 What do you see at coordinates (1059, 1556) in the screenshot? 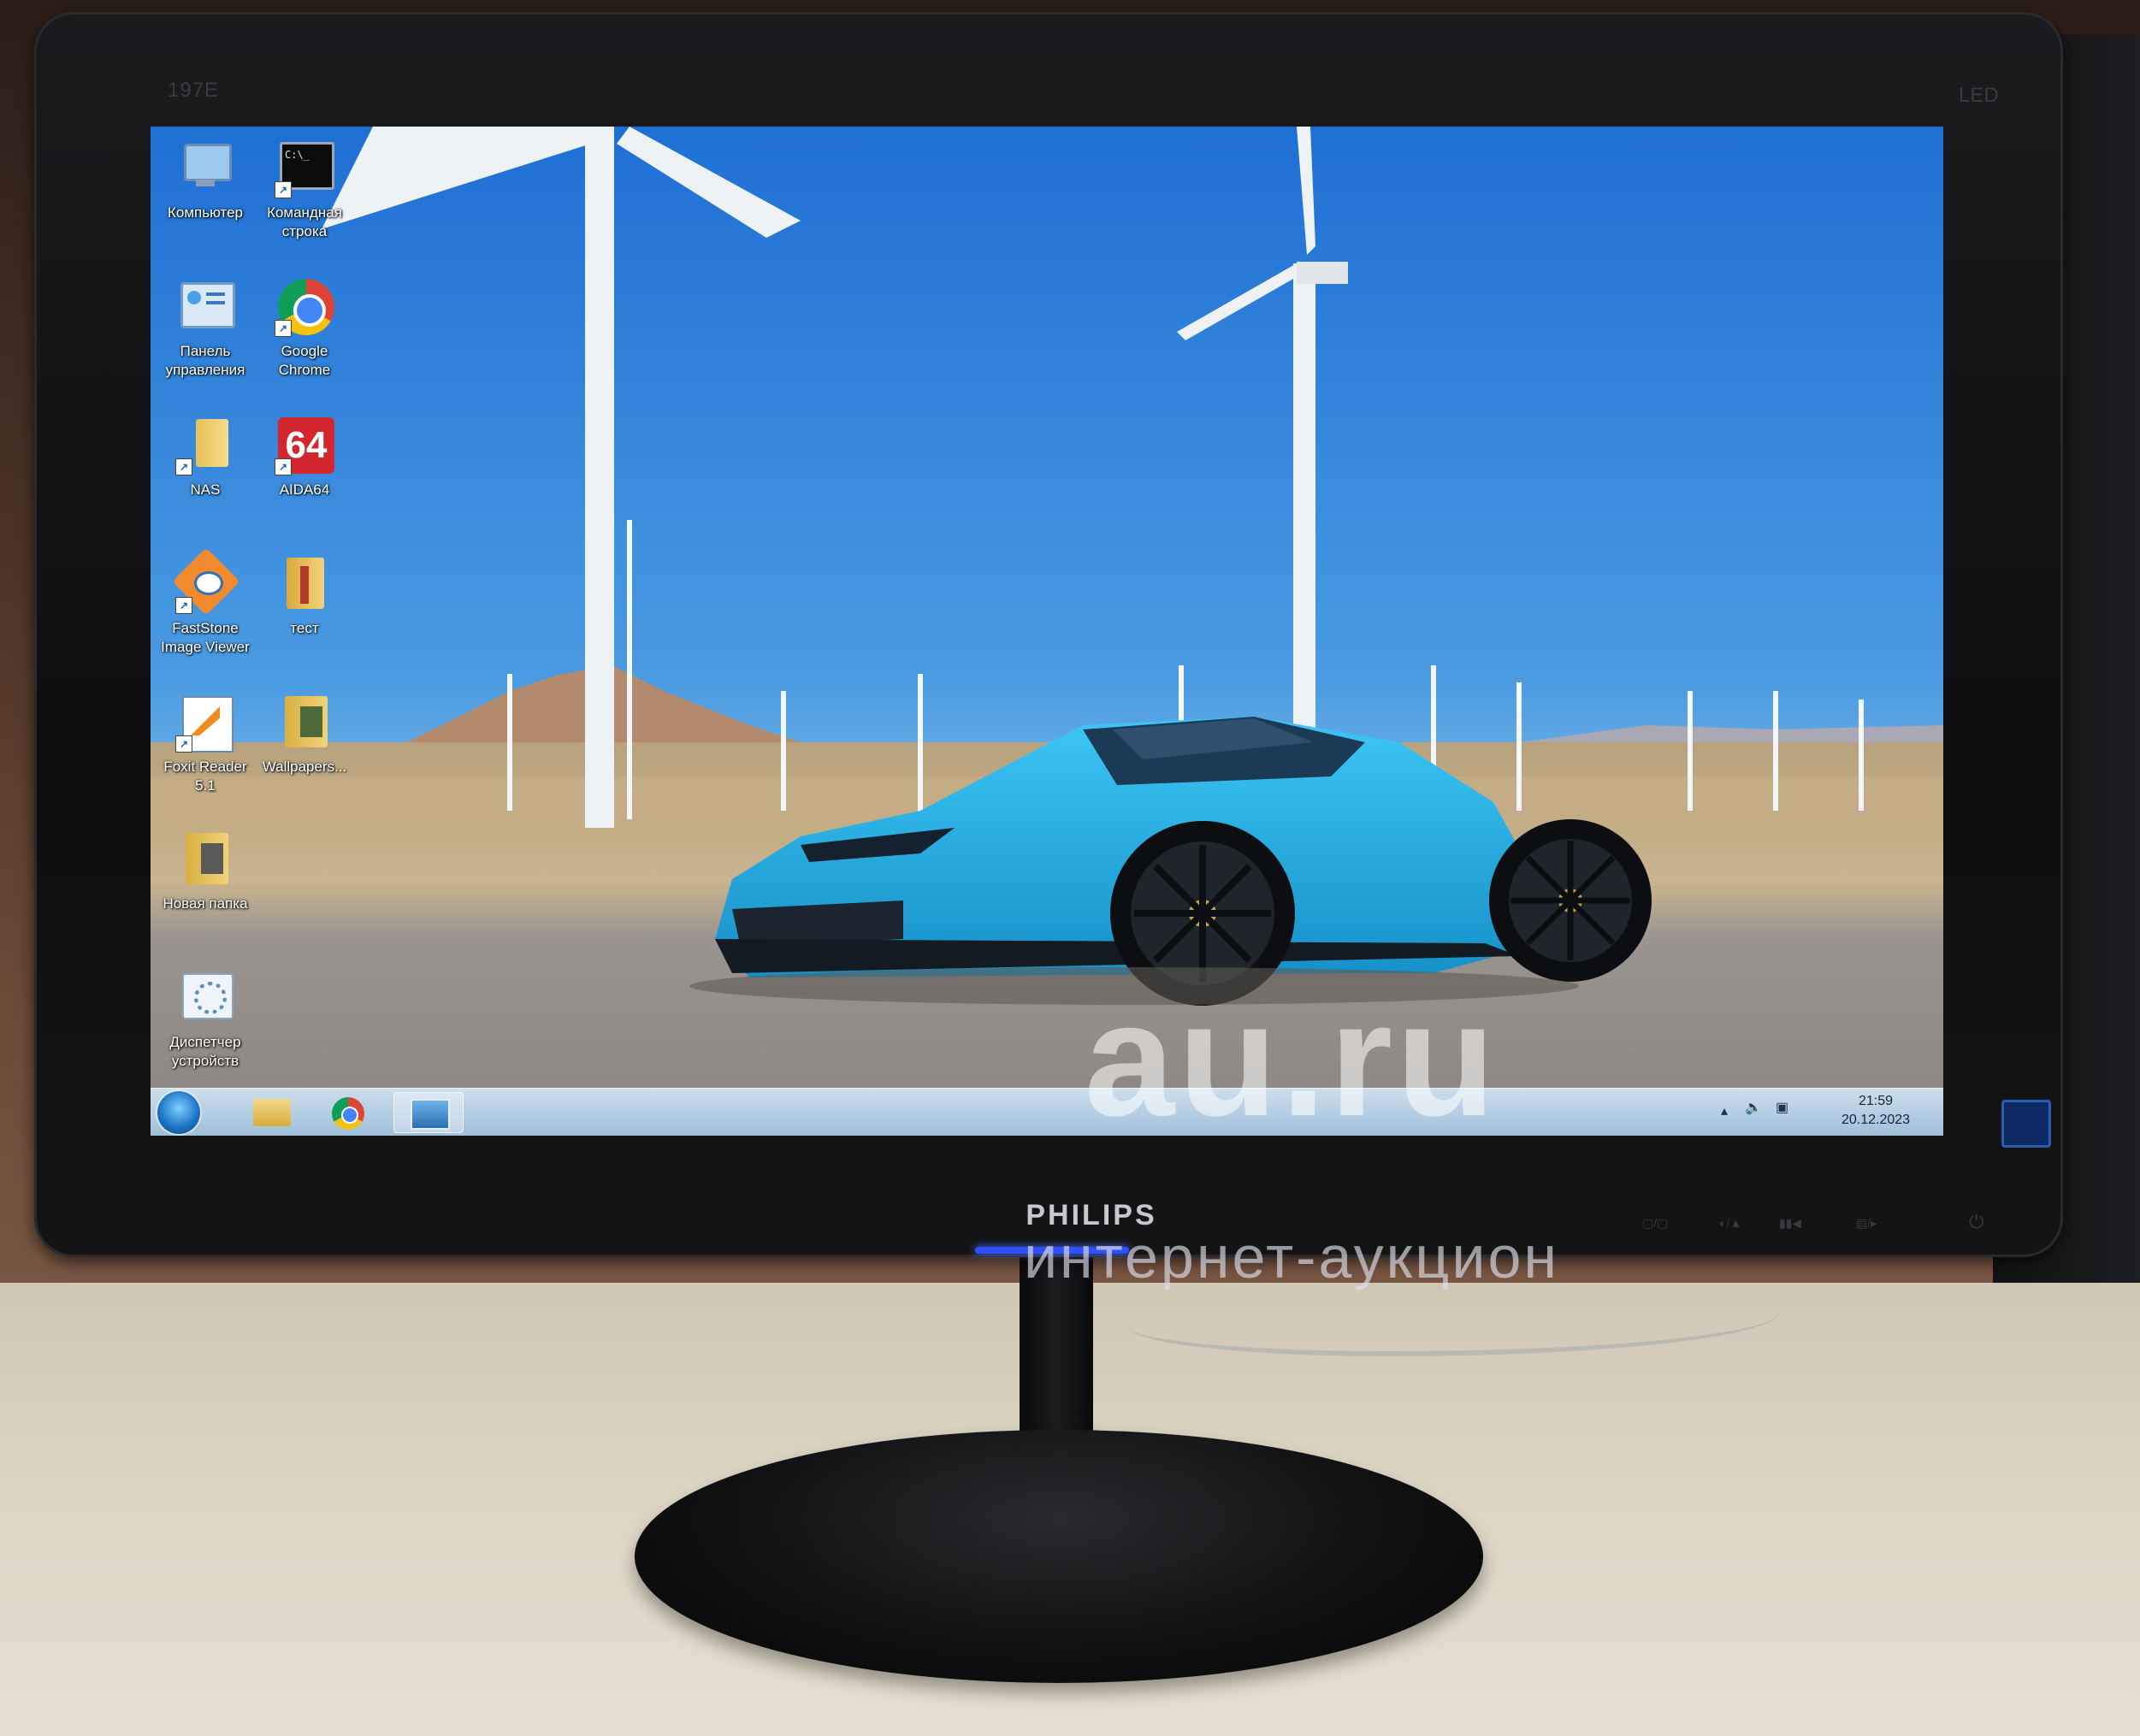
I see `monitor-stand-base` at bounding box center [1059, 1556].